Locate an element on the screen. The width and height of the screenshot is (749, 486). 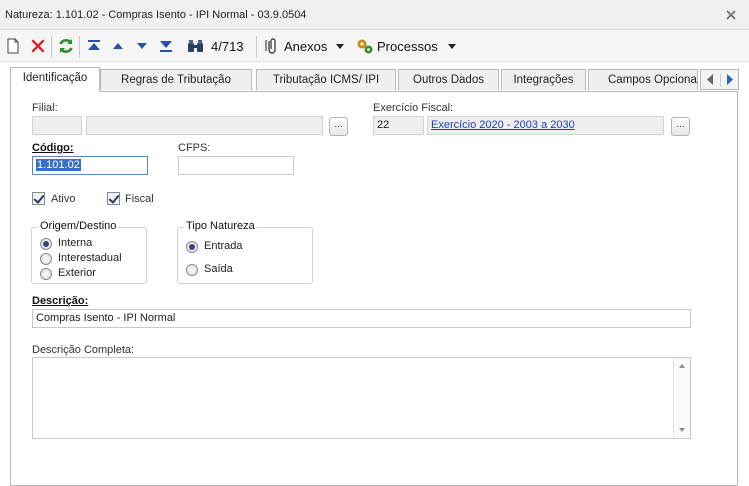
tab-label: Integrações is located at coordinates (543, 80).